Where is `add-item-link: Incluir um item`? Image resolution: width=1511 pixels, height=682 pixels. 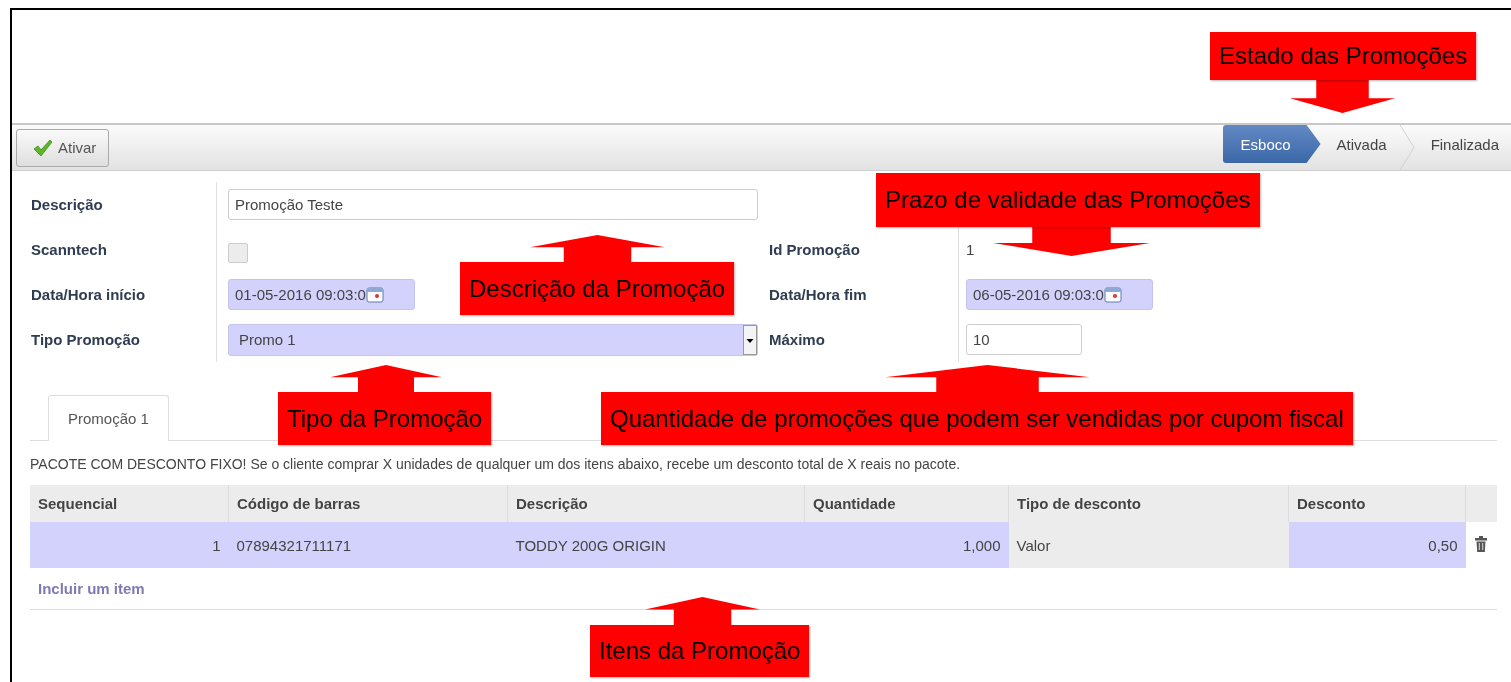
add-item-link: Incluir um item is located at coordinates (91, 588).